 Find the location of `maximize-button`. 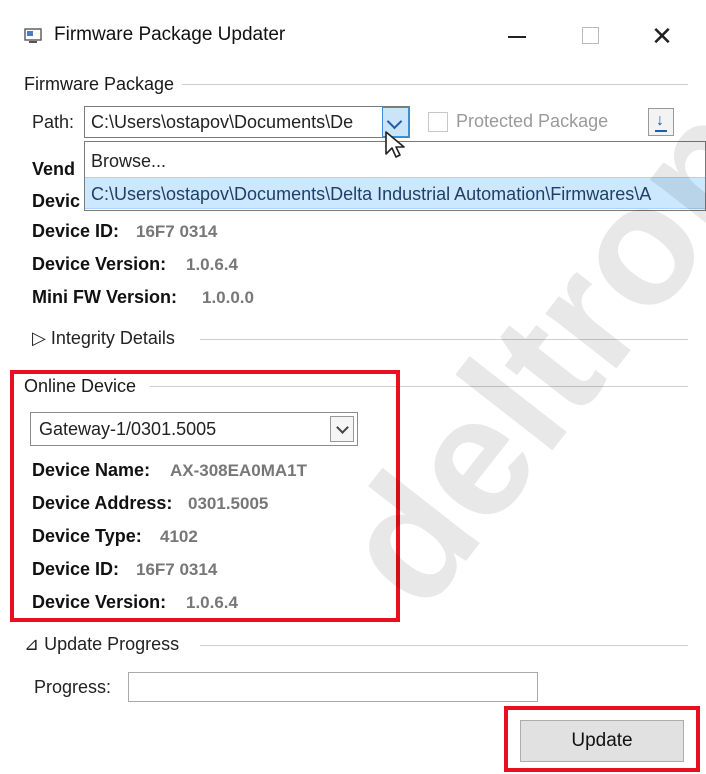

maximize-button is located at coordinates (590, 36).